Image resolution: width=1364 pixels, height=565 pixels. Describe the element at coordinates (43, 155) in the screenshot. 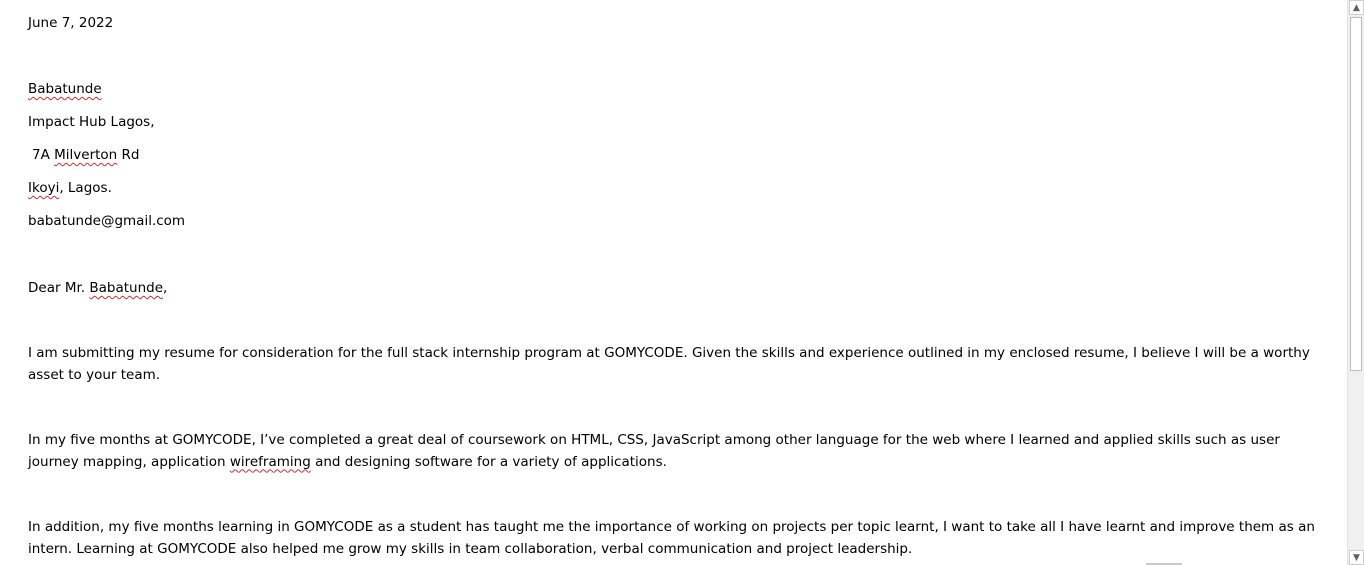

I see `address-line-2-prefix: 7A` at that location.